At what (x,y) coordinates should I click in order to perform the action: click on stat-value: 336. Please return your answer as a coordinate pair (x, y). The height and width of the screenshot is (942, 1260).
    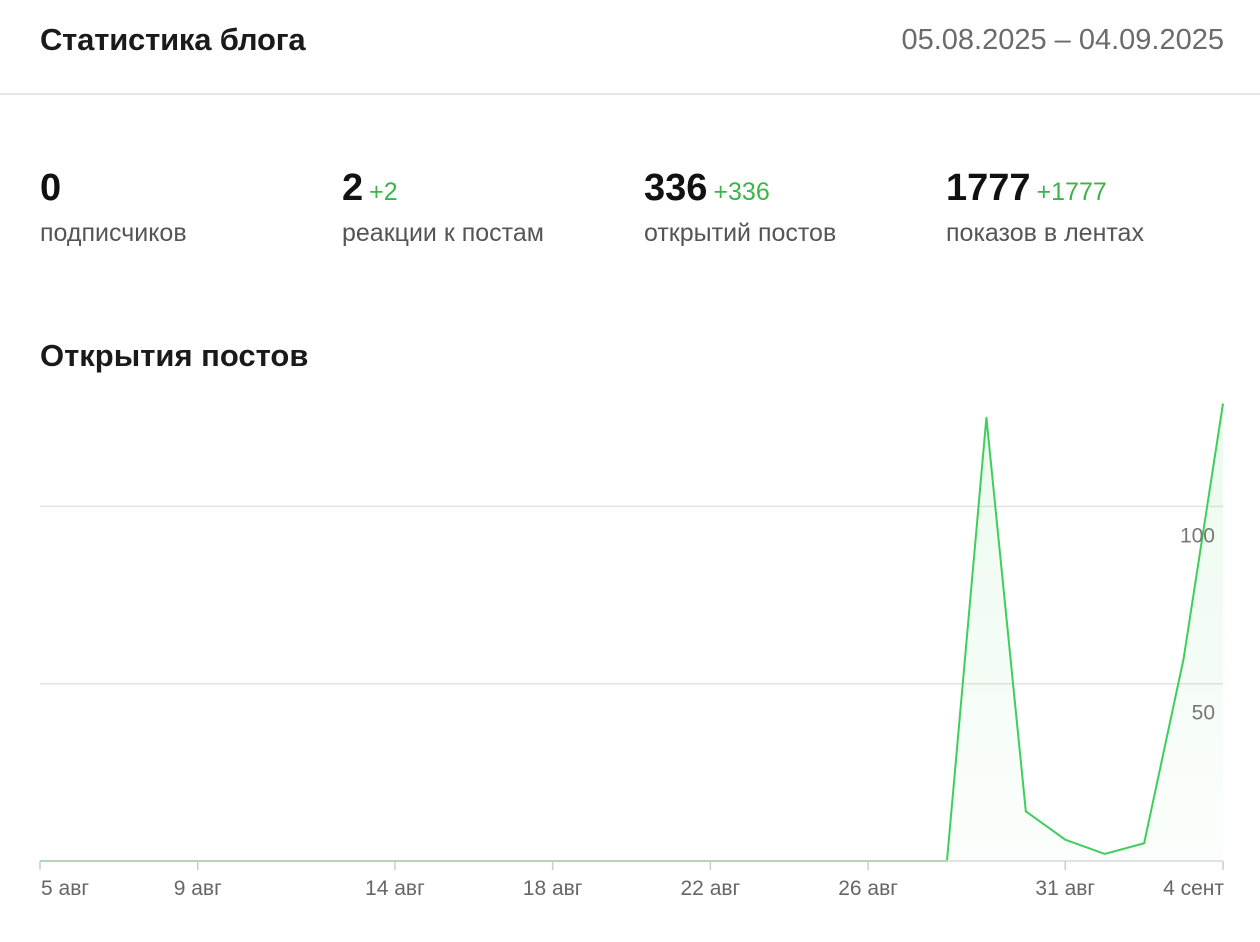
    Looking at the image, I should click on (676, 188).